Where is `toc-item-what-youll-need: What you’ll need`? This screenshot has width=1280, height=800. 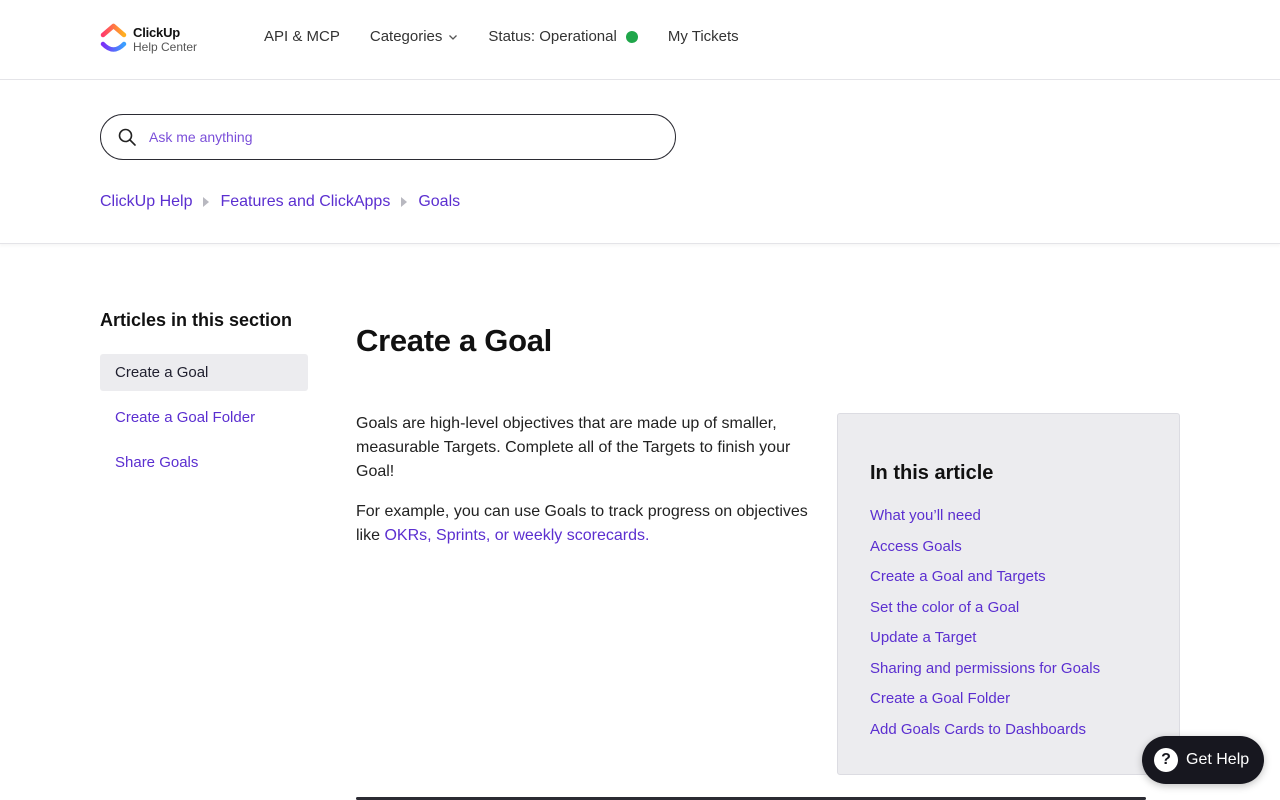 toc-item-what-youll-need: What you’ll need is located at coordinates (1008, 516).